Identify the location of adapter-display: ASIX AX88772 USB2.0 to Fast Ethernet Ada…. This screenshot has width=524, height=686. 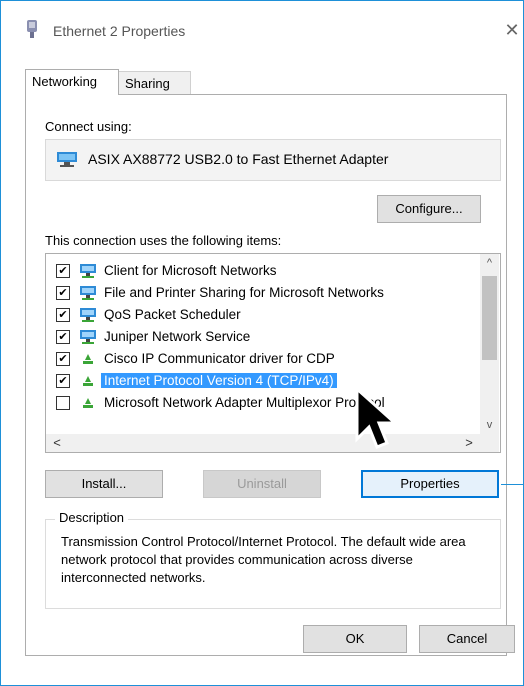
(273, 160).